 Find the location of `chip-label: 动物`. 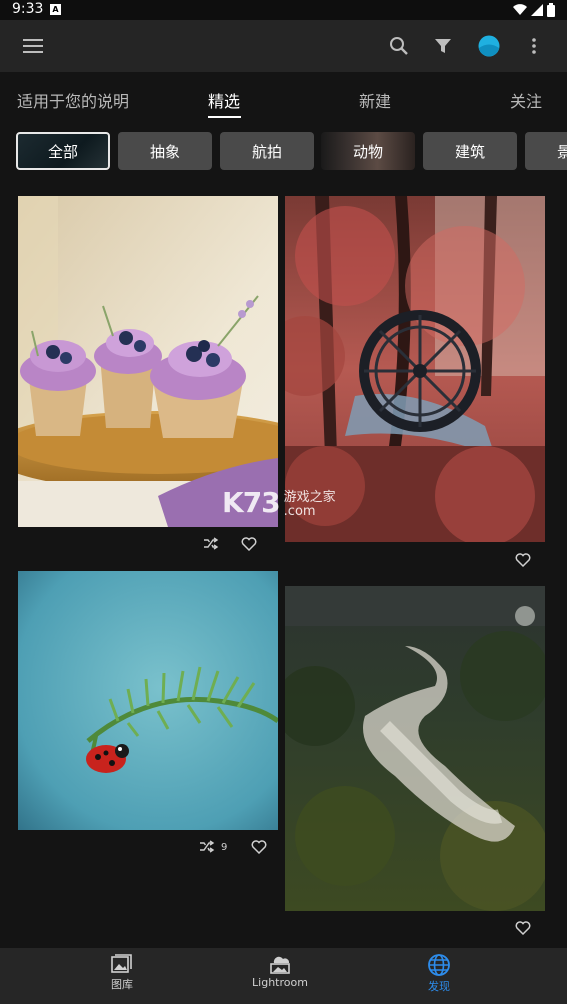

chip-label: 动物 is located at coordinates (367, 151).